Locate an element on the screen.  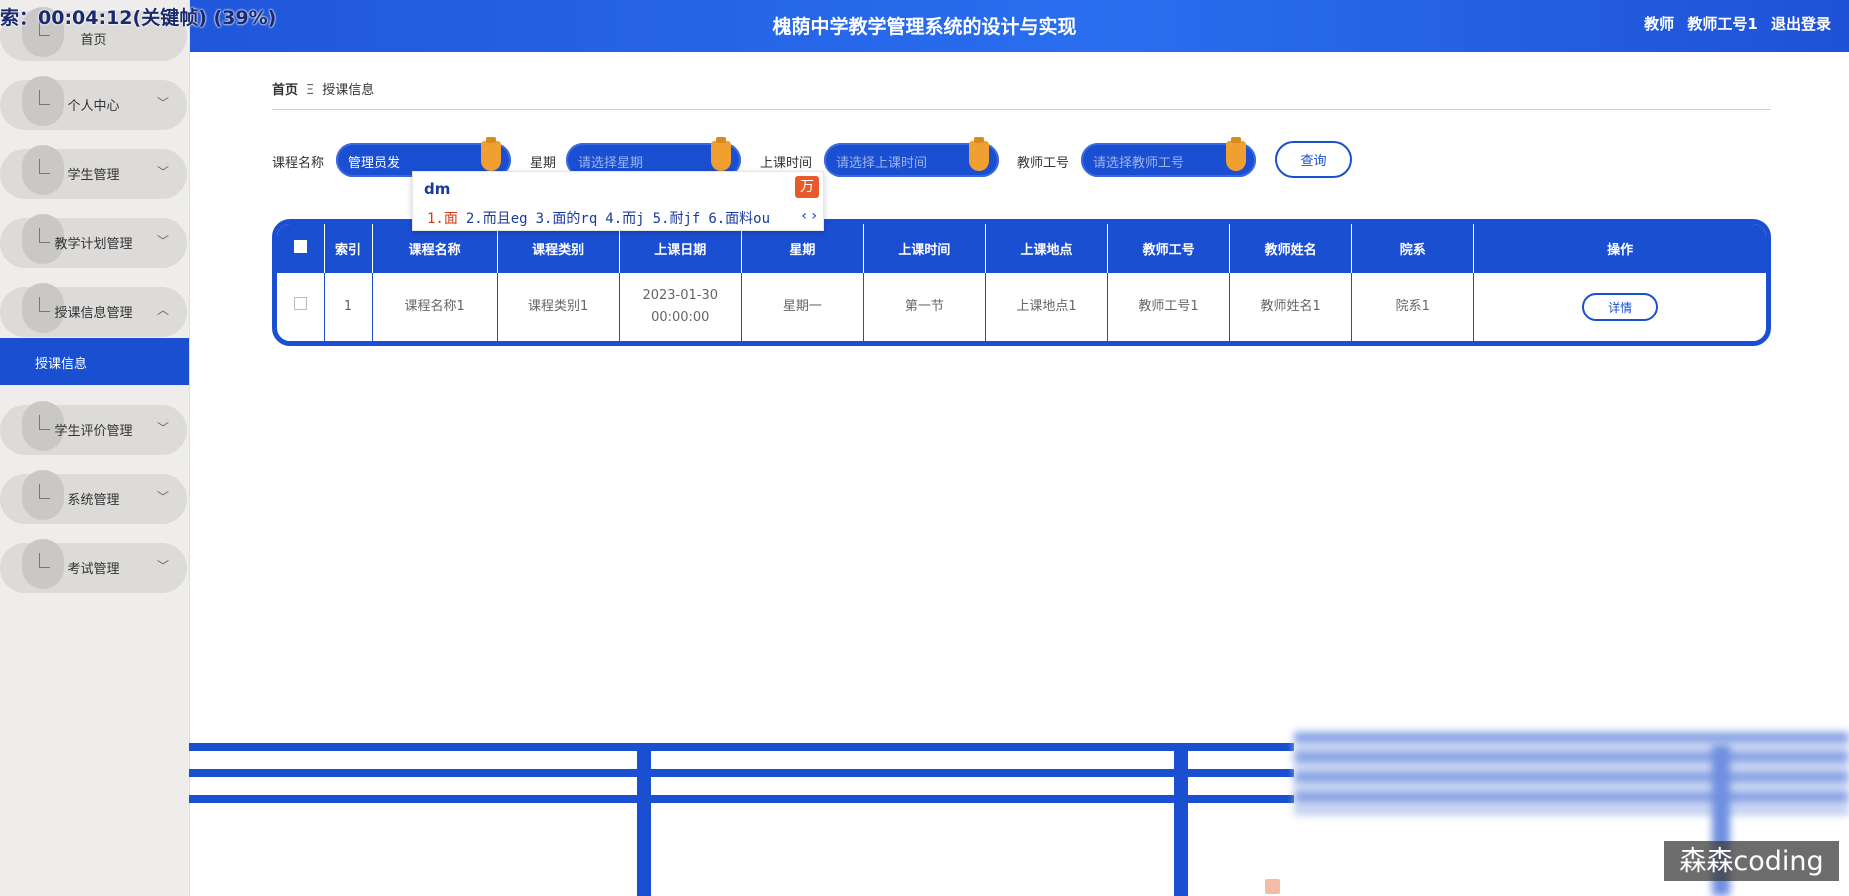
top-header: 槐荫中学教学管理系统的设计与实现 教师 教师工号1 退出登录 is located at coordinates (924, 26).